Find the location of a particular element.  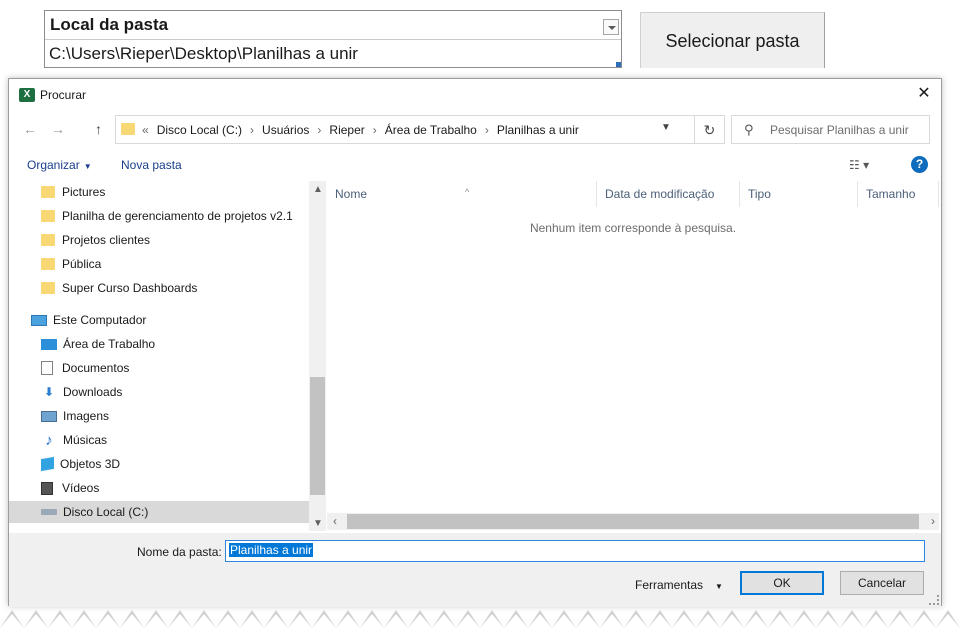

torn-edge is located at coordinates (480, 617).